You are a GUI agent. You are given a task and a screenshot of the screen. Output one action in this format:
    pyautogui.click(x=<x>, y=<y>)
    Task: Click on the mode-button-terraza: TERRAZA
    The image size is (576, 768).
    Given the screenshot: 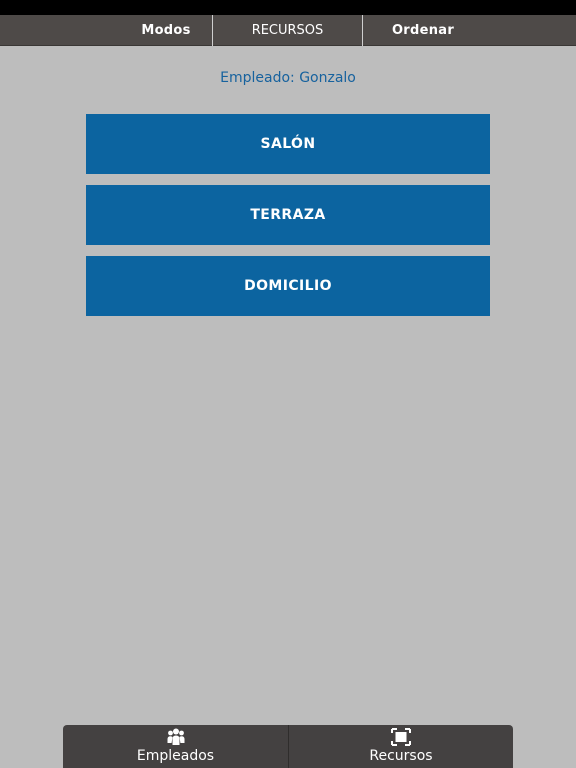 What is the action you would take?
    pyautogui.click(x=288, y=215)
    